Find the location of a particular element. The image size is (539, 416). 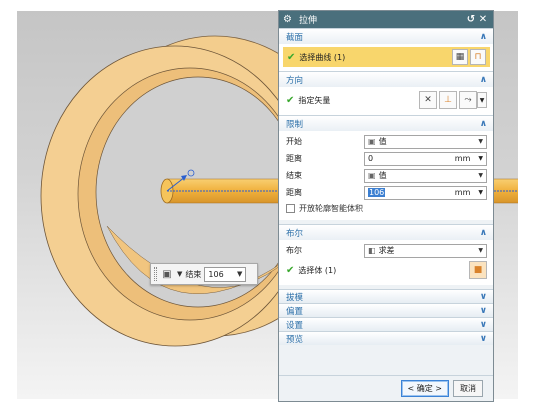

vector-constructor-icon: ⤳ is located at coordinates (468, 100).